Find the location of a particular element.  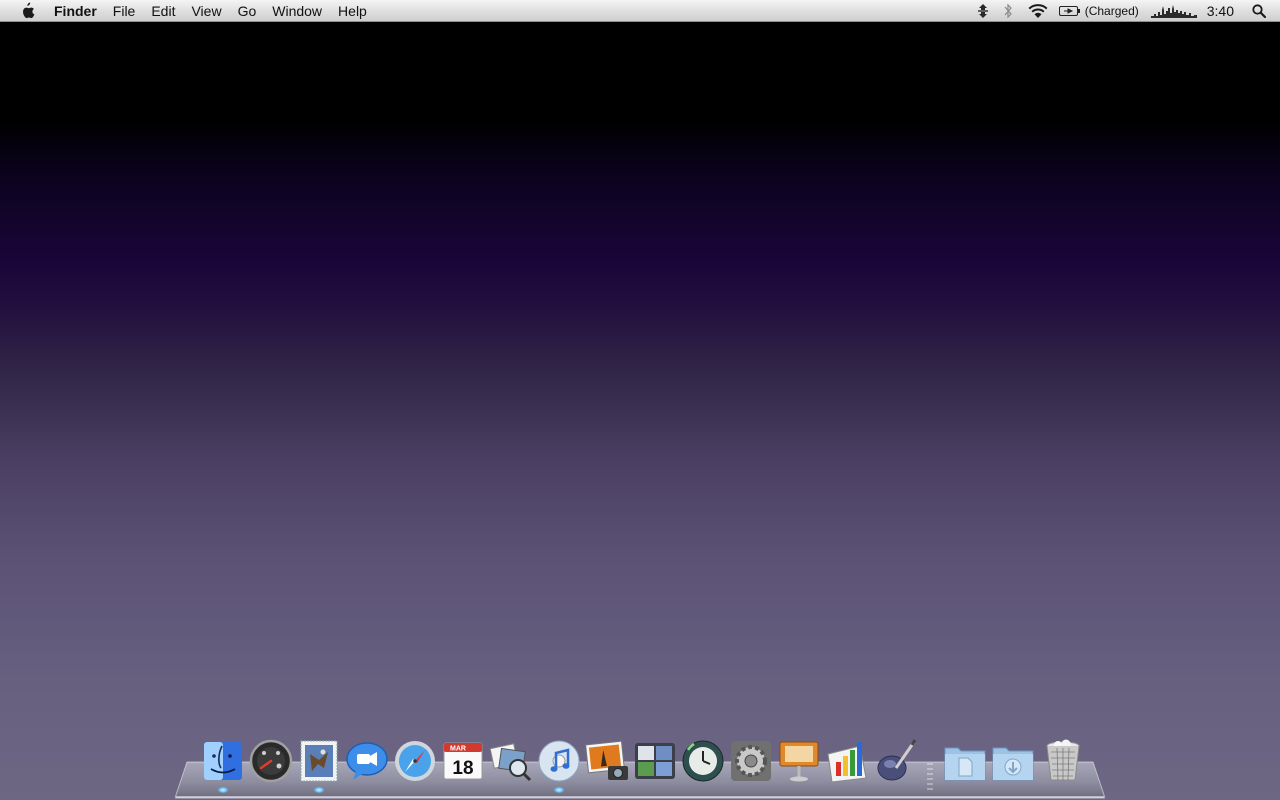

battery-status-label: (Charged) is located at coordinates (1111, 11).